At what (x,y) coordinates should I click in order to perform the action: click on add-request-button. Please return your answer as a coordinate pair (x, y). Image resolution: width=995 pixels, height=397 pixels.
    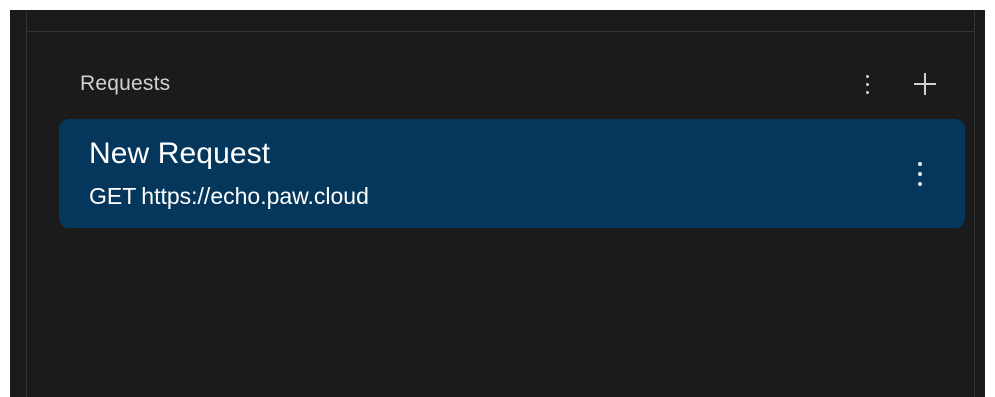
    Looking at the image, I should click on (925, 84).